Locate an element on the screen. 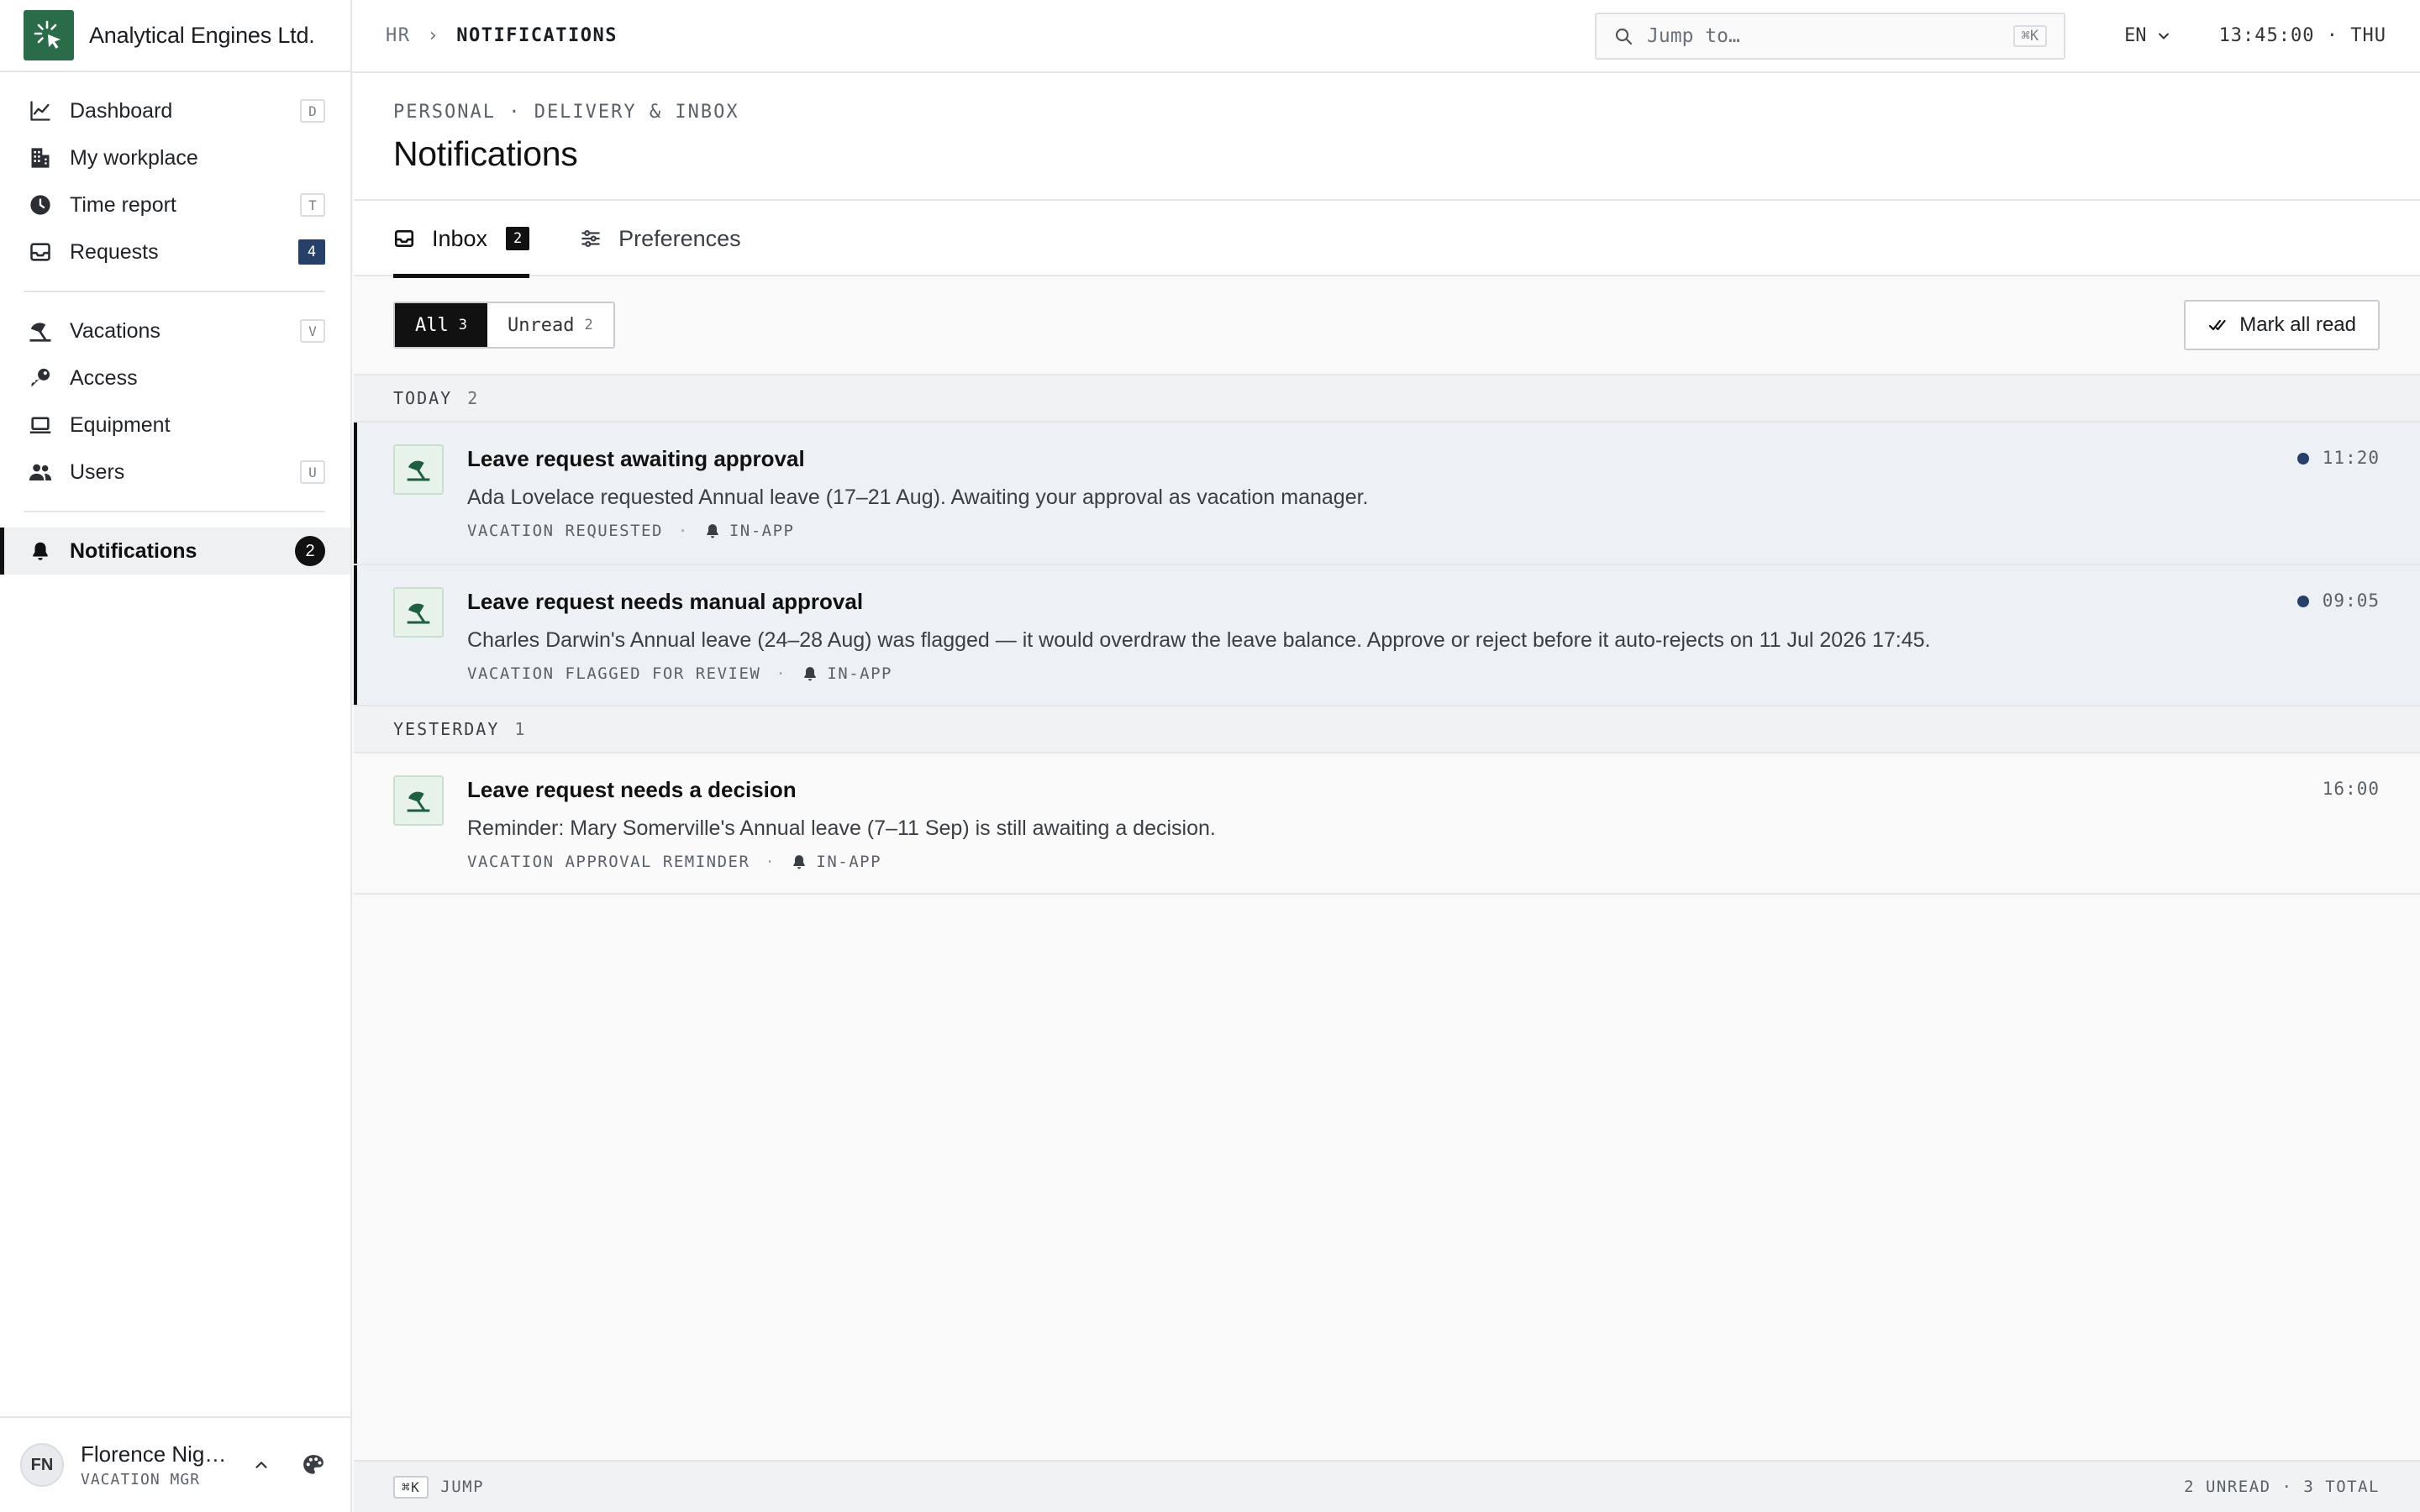 The image size is (2420, 1512). laptop-icon is located at coordinates (40, 425).